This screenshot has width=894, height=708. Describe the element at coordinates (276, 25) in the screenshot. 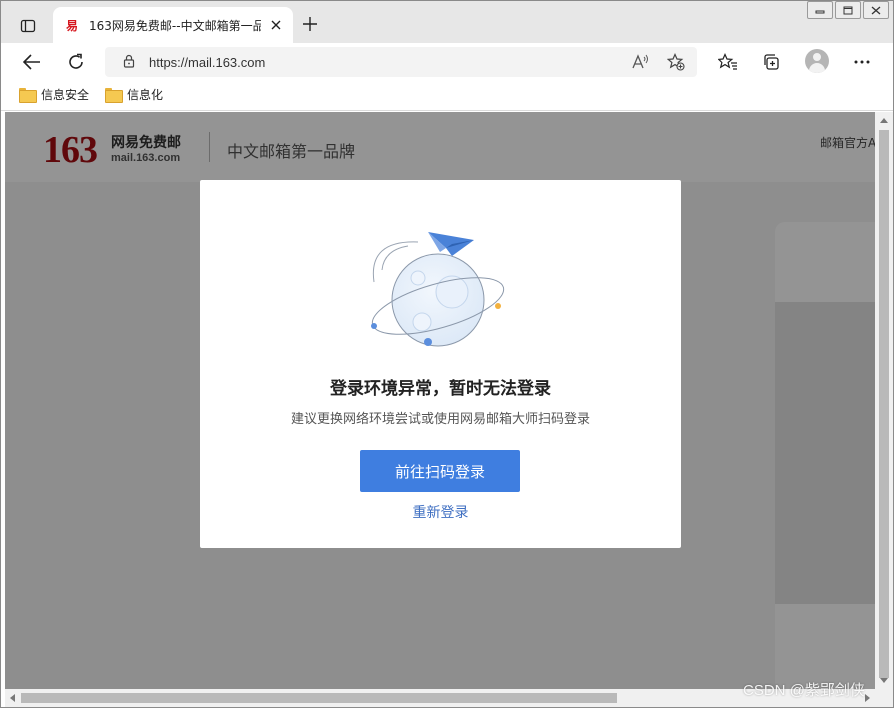

I see `close-icon` at that location.